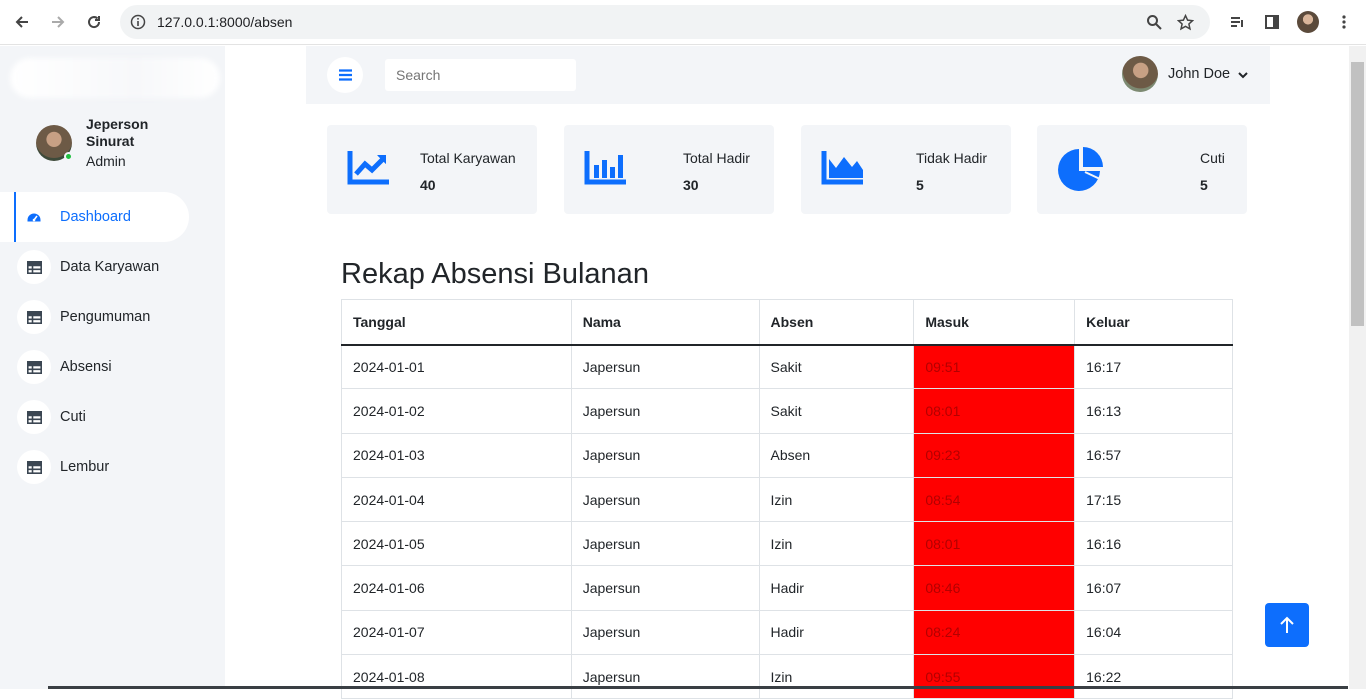  I want to click on hamburger-icon, so click(345, 75).